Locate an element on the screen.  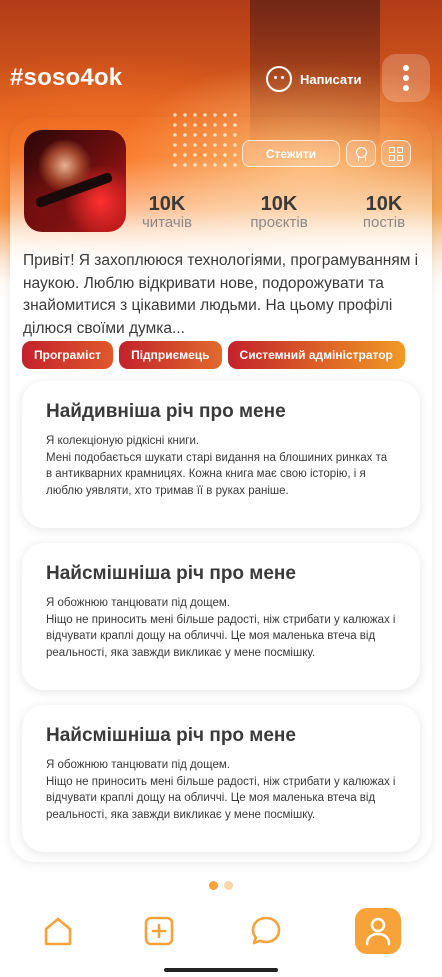
page-dot-active is located at coordinates (213, 885).